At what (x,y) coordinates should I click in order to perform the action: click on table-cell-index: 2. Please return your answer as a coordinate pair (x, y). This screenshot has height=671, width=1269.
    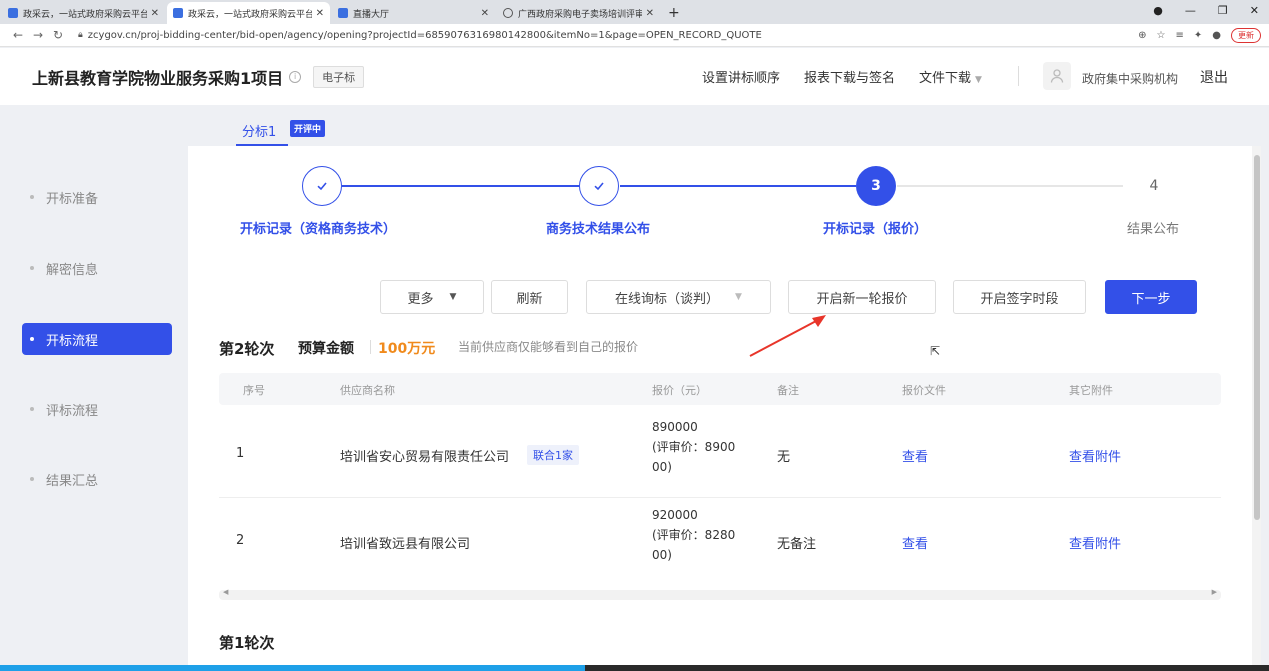
    Looking at the image, I should click on (240, 540).